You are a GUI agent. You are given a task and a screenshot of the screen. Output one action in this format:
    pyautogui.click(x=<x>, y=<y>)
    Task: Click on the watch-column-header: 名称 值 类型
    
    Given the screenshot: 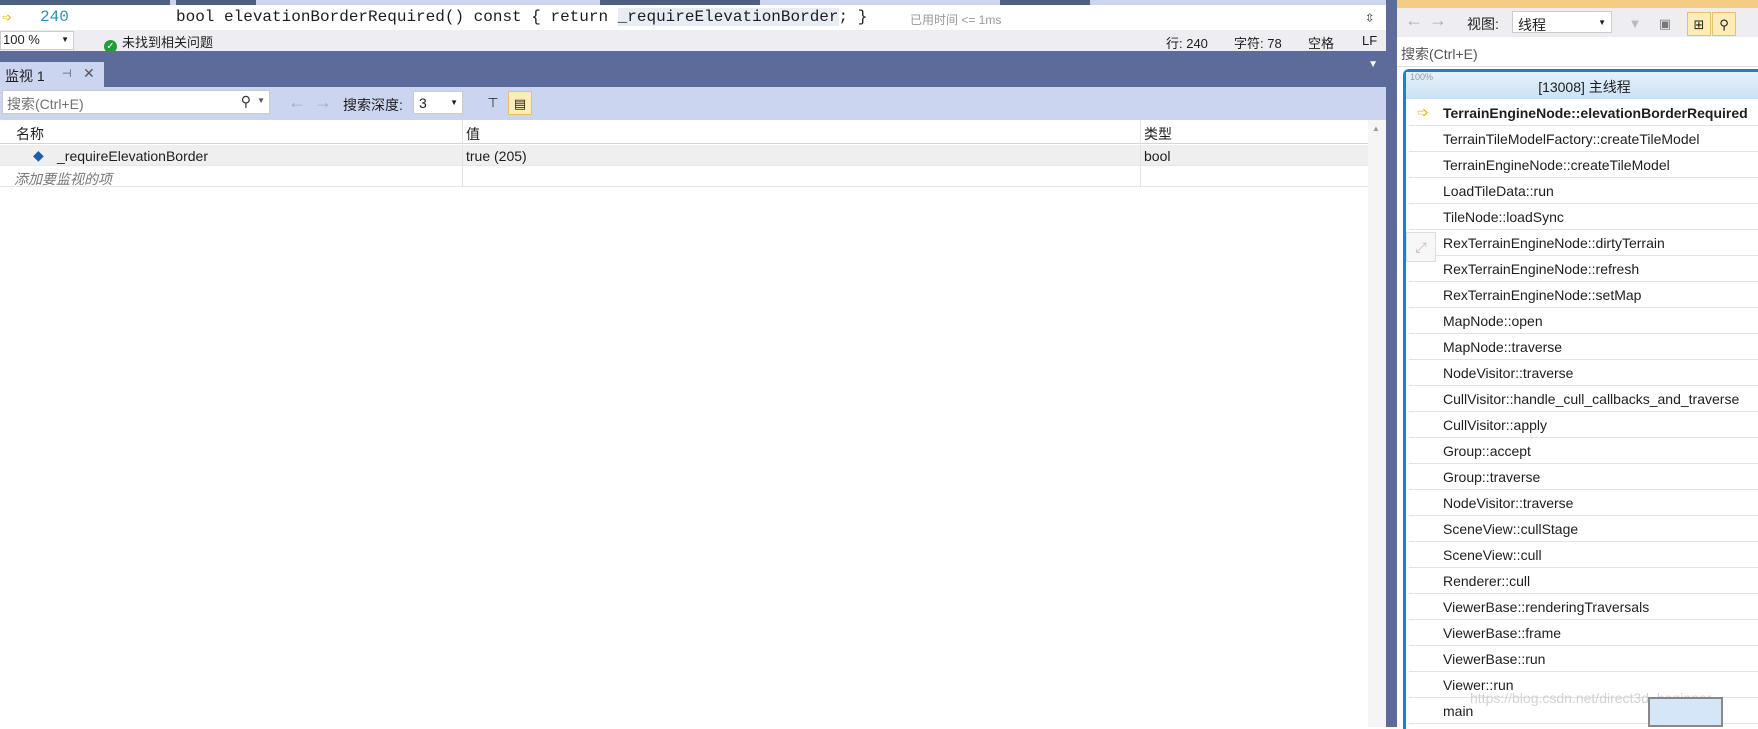 What is the action you would take?
    pyautogui.click(x=684, y=132)
    